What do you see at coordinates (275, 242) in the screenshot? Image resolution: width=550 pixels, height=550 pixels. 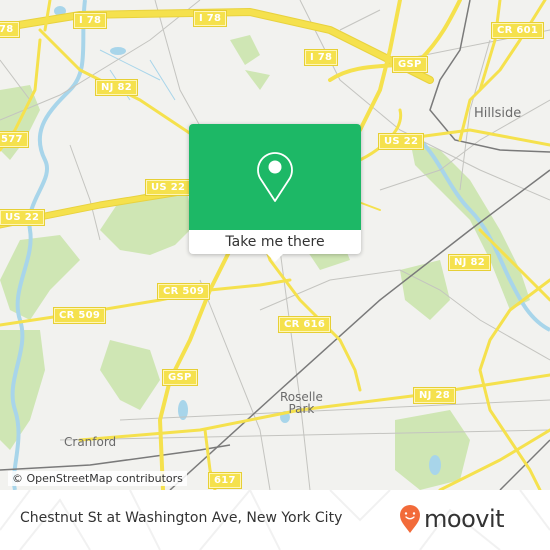 I see `take-me-there-button: Take me there` at bounding box center [275, 242].